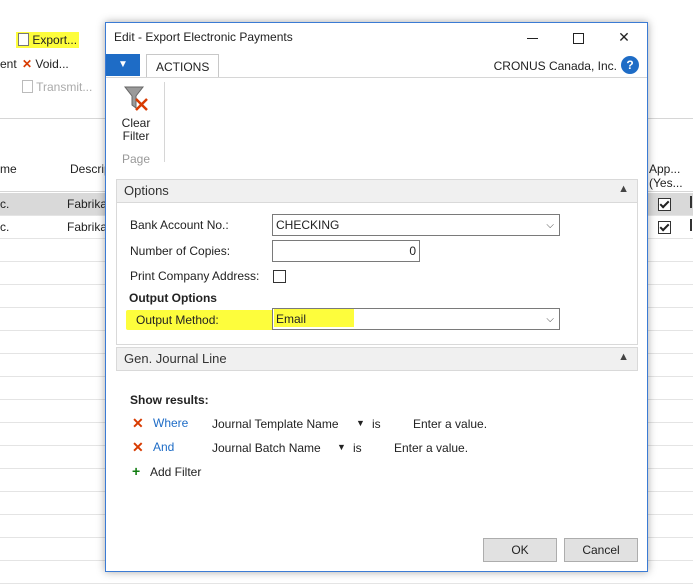  What do you see at coordinates (177, 320) in the screenshot?
I see `output-method-label: Output Method:` at bounding box center [177, 320].